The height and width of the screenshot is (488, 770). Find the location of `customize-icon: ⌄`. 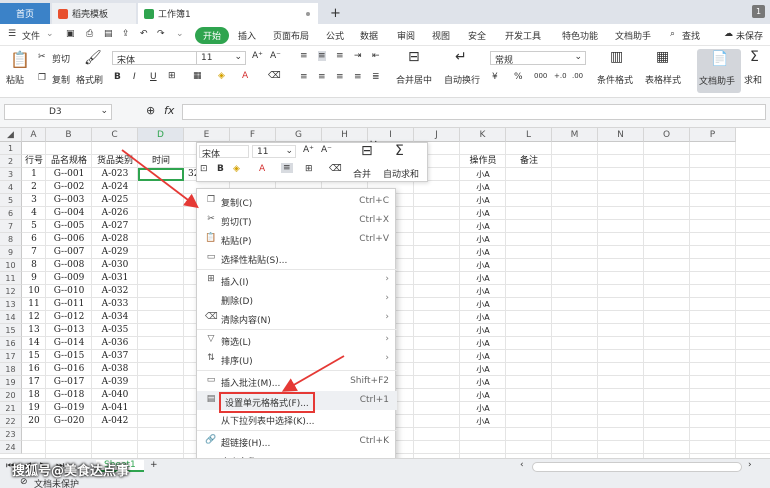

customize-icon: ⌄ is located at coordinates (180, 34).